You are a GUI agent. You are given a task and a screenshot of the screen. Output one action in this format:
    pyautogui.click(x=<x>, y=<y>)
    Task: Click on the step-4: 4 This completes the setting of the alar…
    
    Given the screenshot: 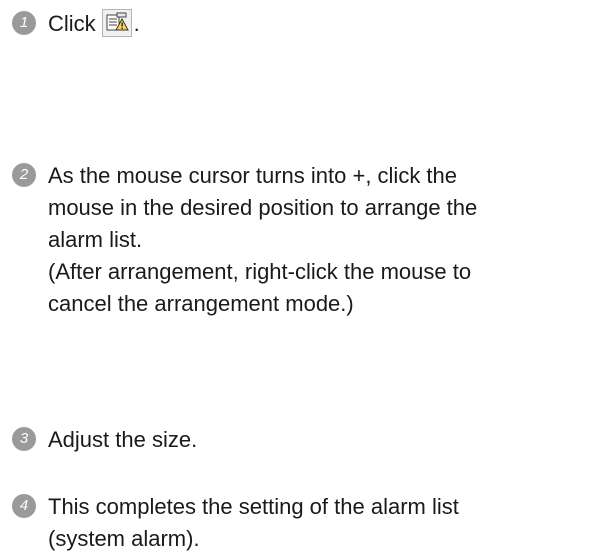 What is the action you would take?
    pyautogui.click(x=290, y=523)
    